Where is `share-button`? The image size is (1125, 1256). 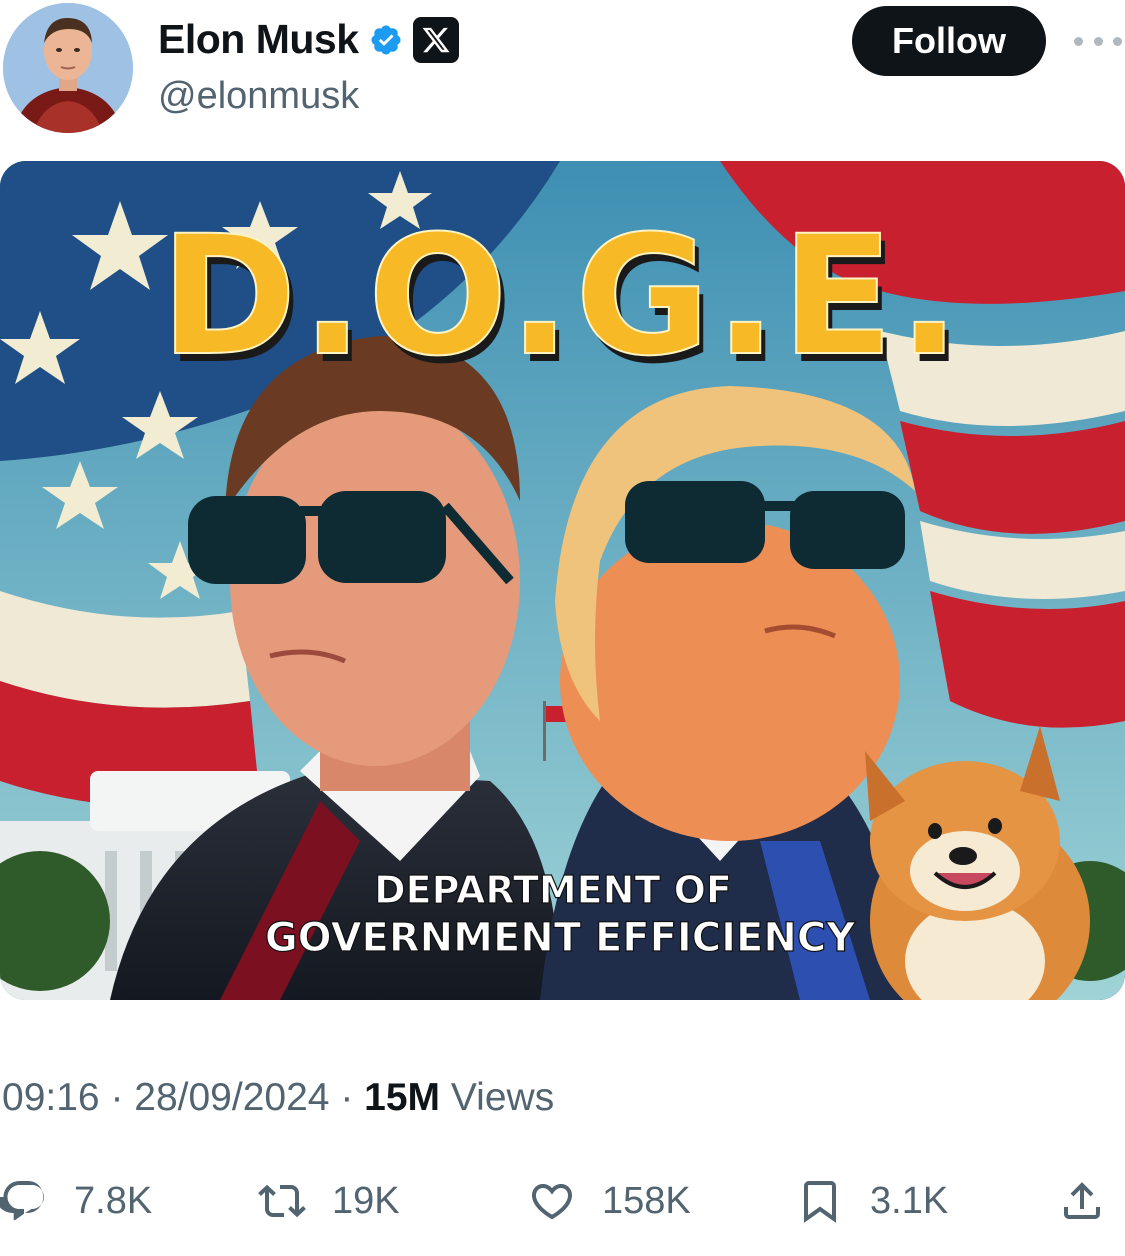
share-button is located at coordinates (1082, 1201).